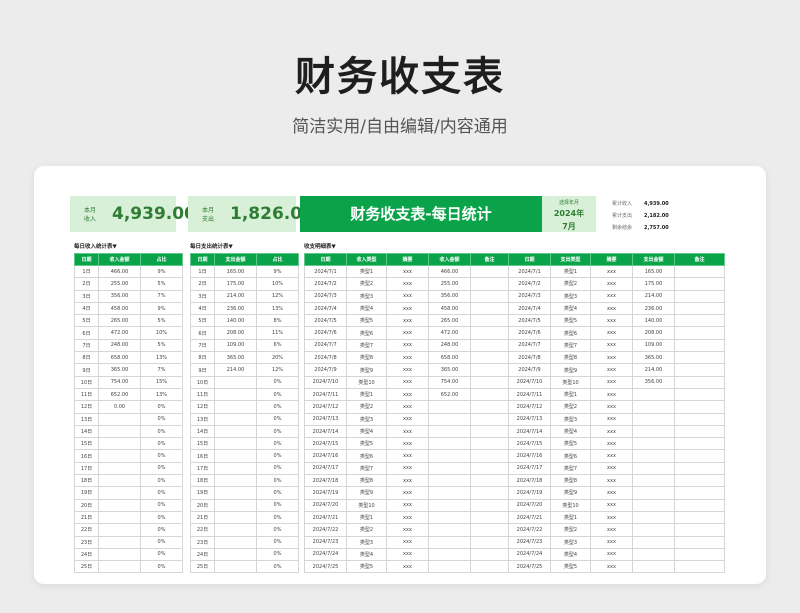 This screenshot has width=800, height=613. What do you see at coordinates (202, 382) in the screenshot?
I see `table-cell: 10日` at bounding box center [202, 382].